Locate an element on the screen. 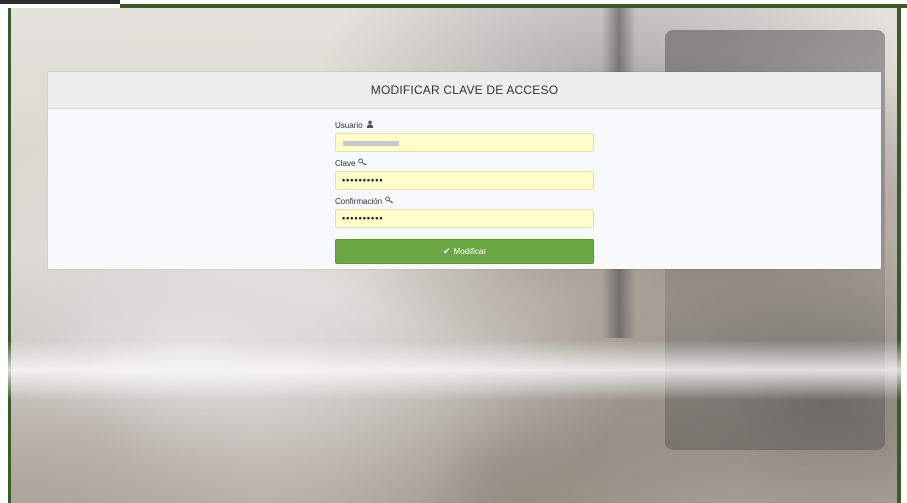 Image resolution: width=907 pixels, height=503 pixels. confirmacion-label: Confirmación is located at coordinates (465, 201).